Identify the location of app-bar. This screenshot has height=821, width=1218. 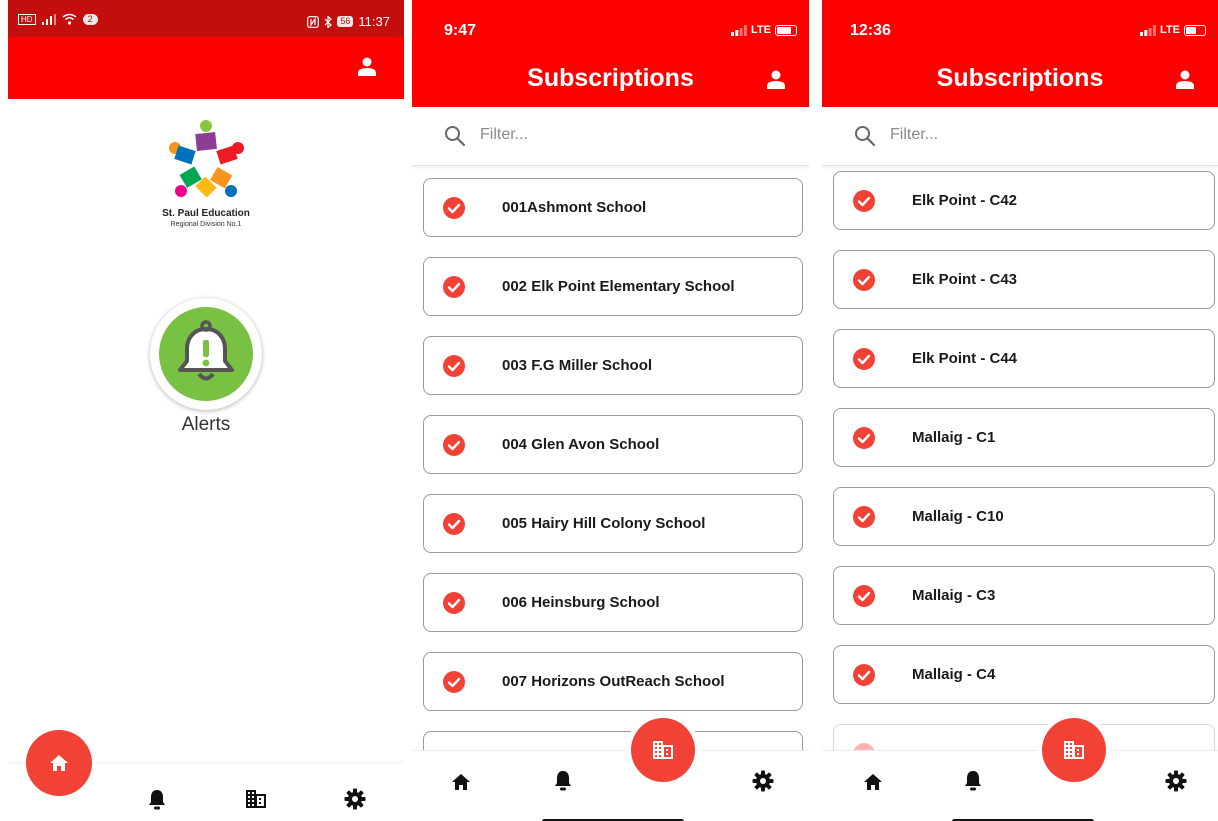
(206, 68).